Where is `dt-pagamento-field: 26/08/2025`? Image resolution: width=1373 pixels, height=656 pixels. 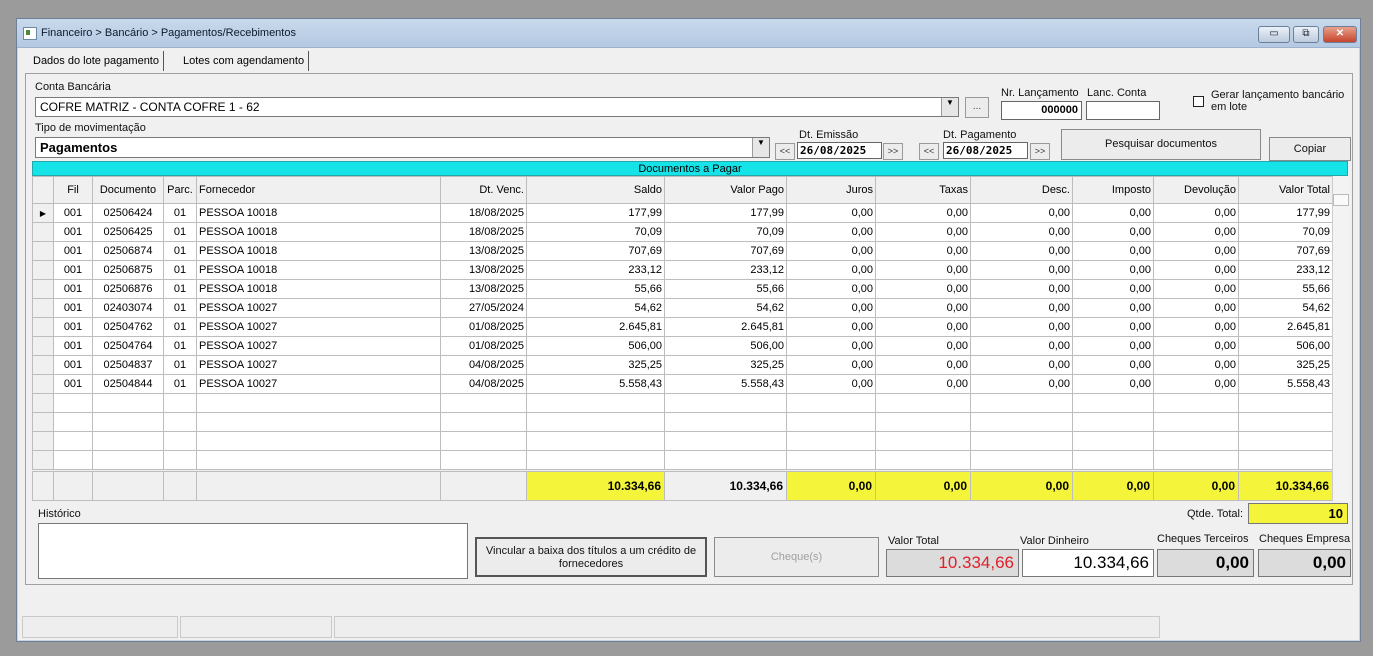
dt-pagamento-field: 26/08/2025 is located at coordinates (985, 150).